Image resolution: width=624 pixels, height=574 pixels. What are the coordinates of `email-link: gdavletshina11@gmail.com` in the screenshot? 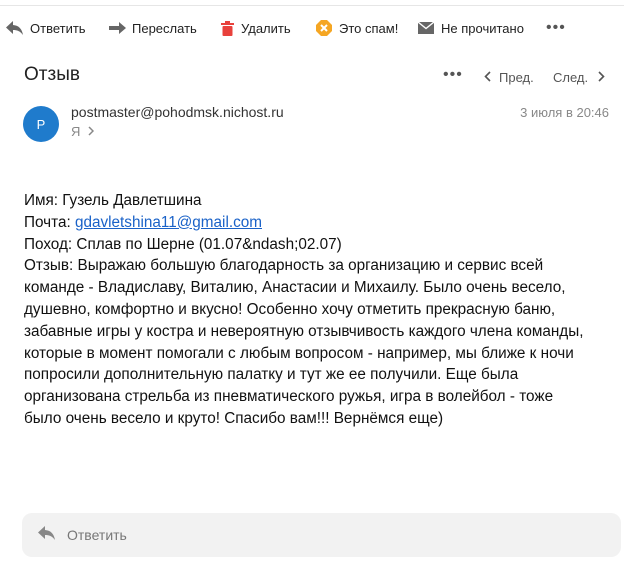 It's located at (168, 222).